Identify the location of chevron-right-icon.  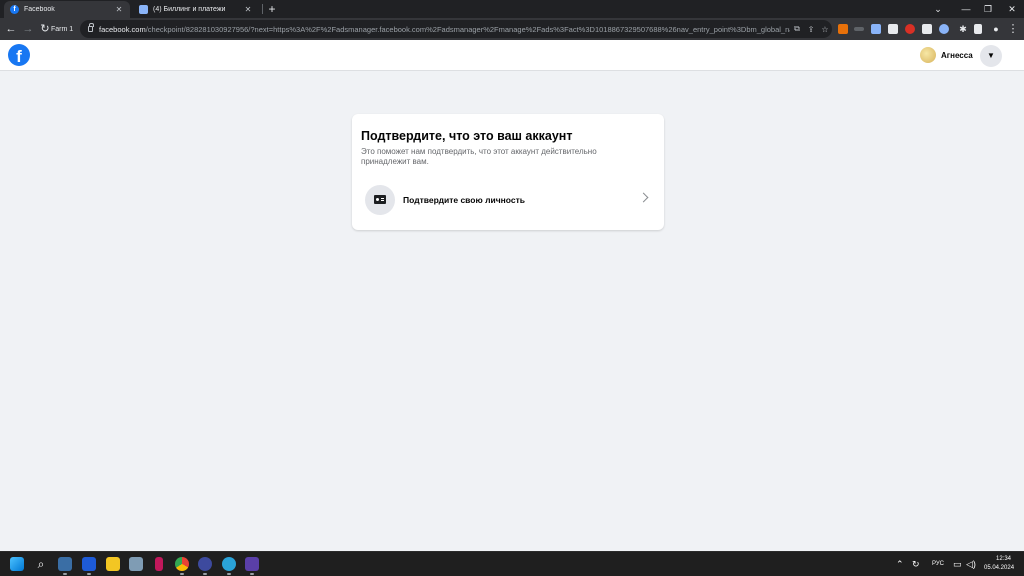
(643, 197).